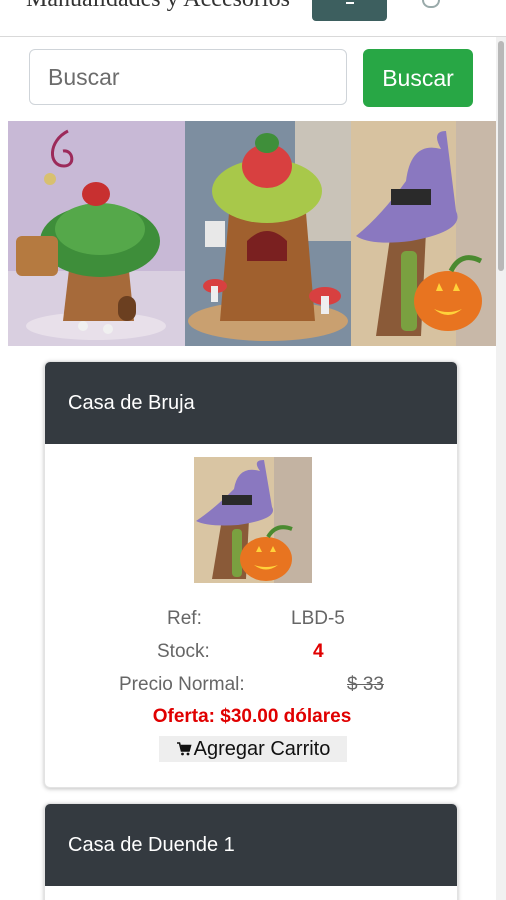 This screenshot has width=506, height=900. I want to click on top-navbar: Manualidades y Accesorios, so click(253, 18).